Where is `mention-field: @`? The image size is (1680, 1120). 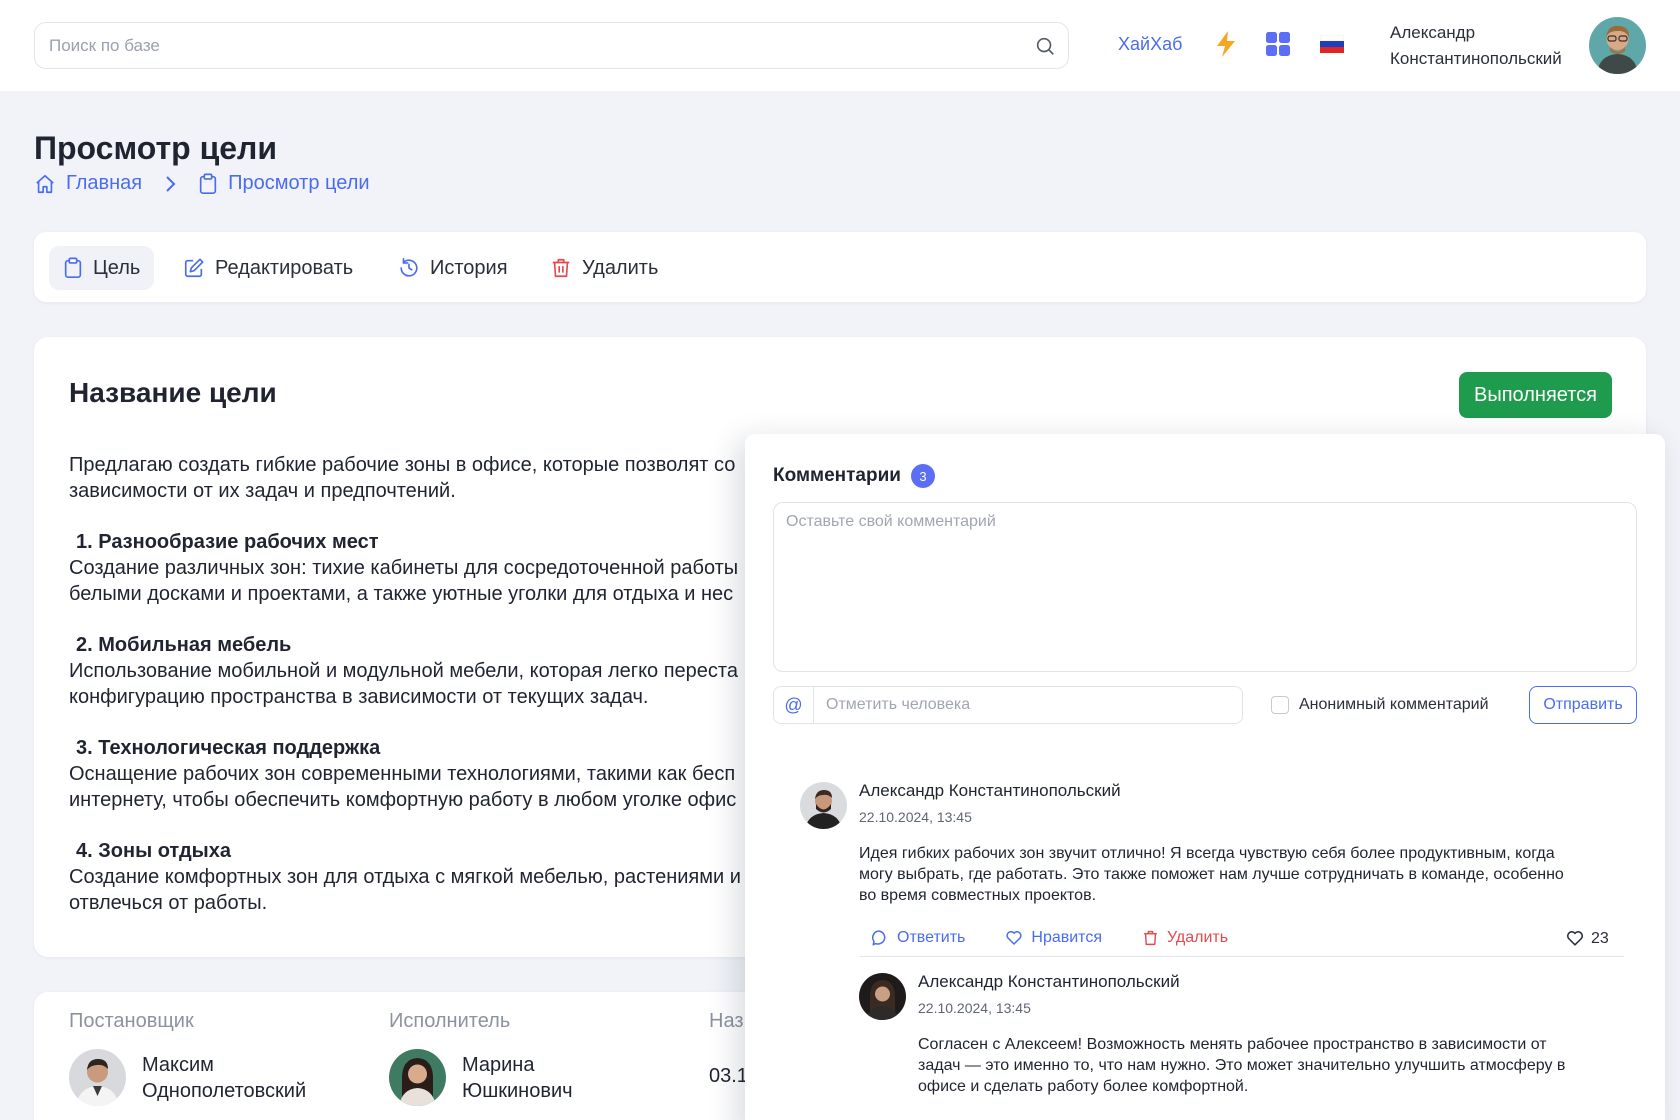 mention-field: @ is located at coordinates (1008, 705).